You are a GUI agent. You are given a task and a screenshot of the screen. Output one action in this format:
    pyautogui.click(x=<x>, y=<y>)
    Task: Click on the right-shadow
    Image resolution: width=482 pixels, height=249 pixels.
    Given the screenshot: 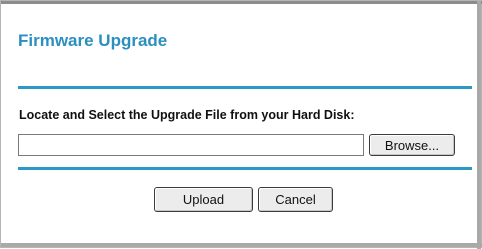 What is the action you would take?
    pyautogui.click(x=479, y=125)
    